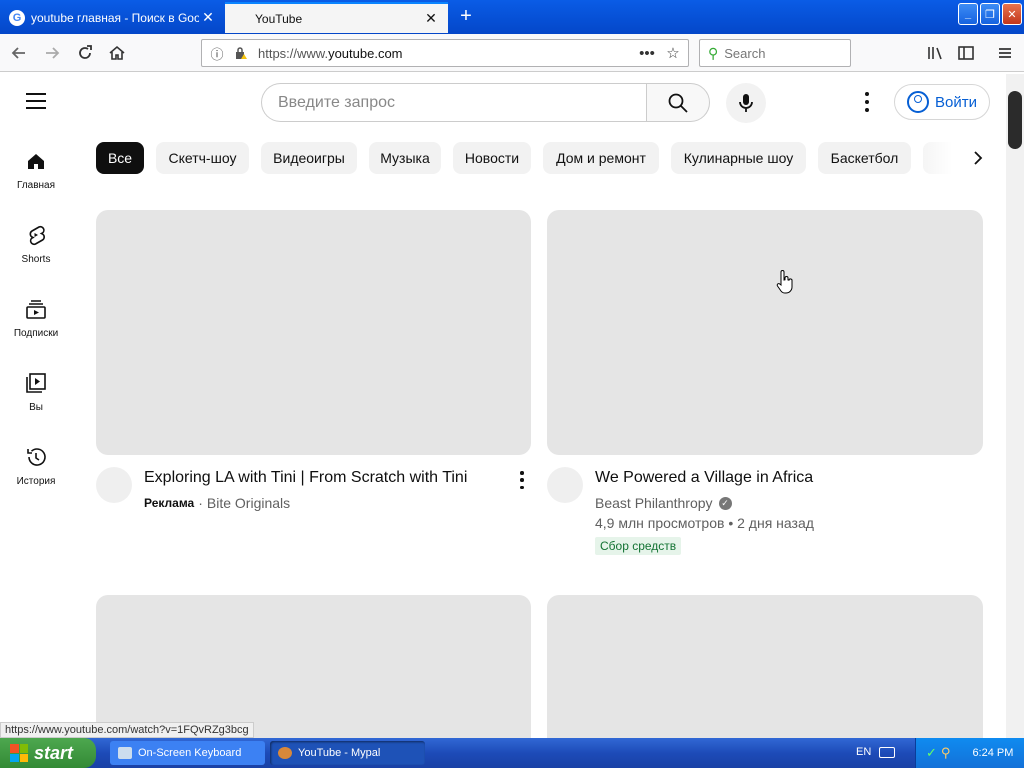 This screenshot has height=768, width=1024. Describe the element at coordinates (36, 383) in the screenshot. I see `you-icon` at that location.